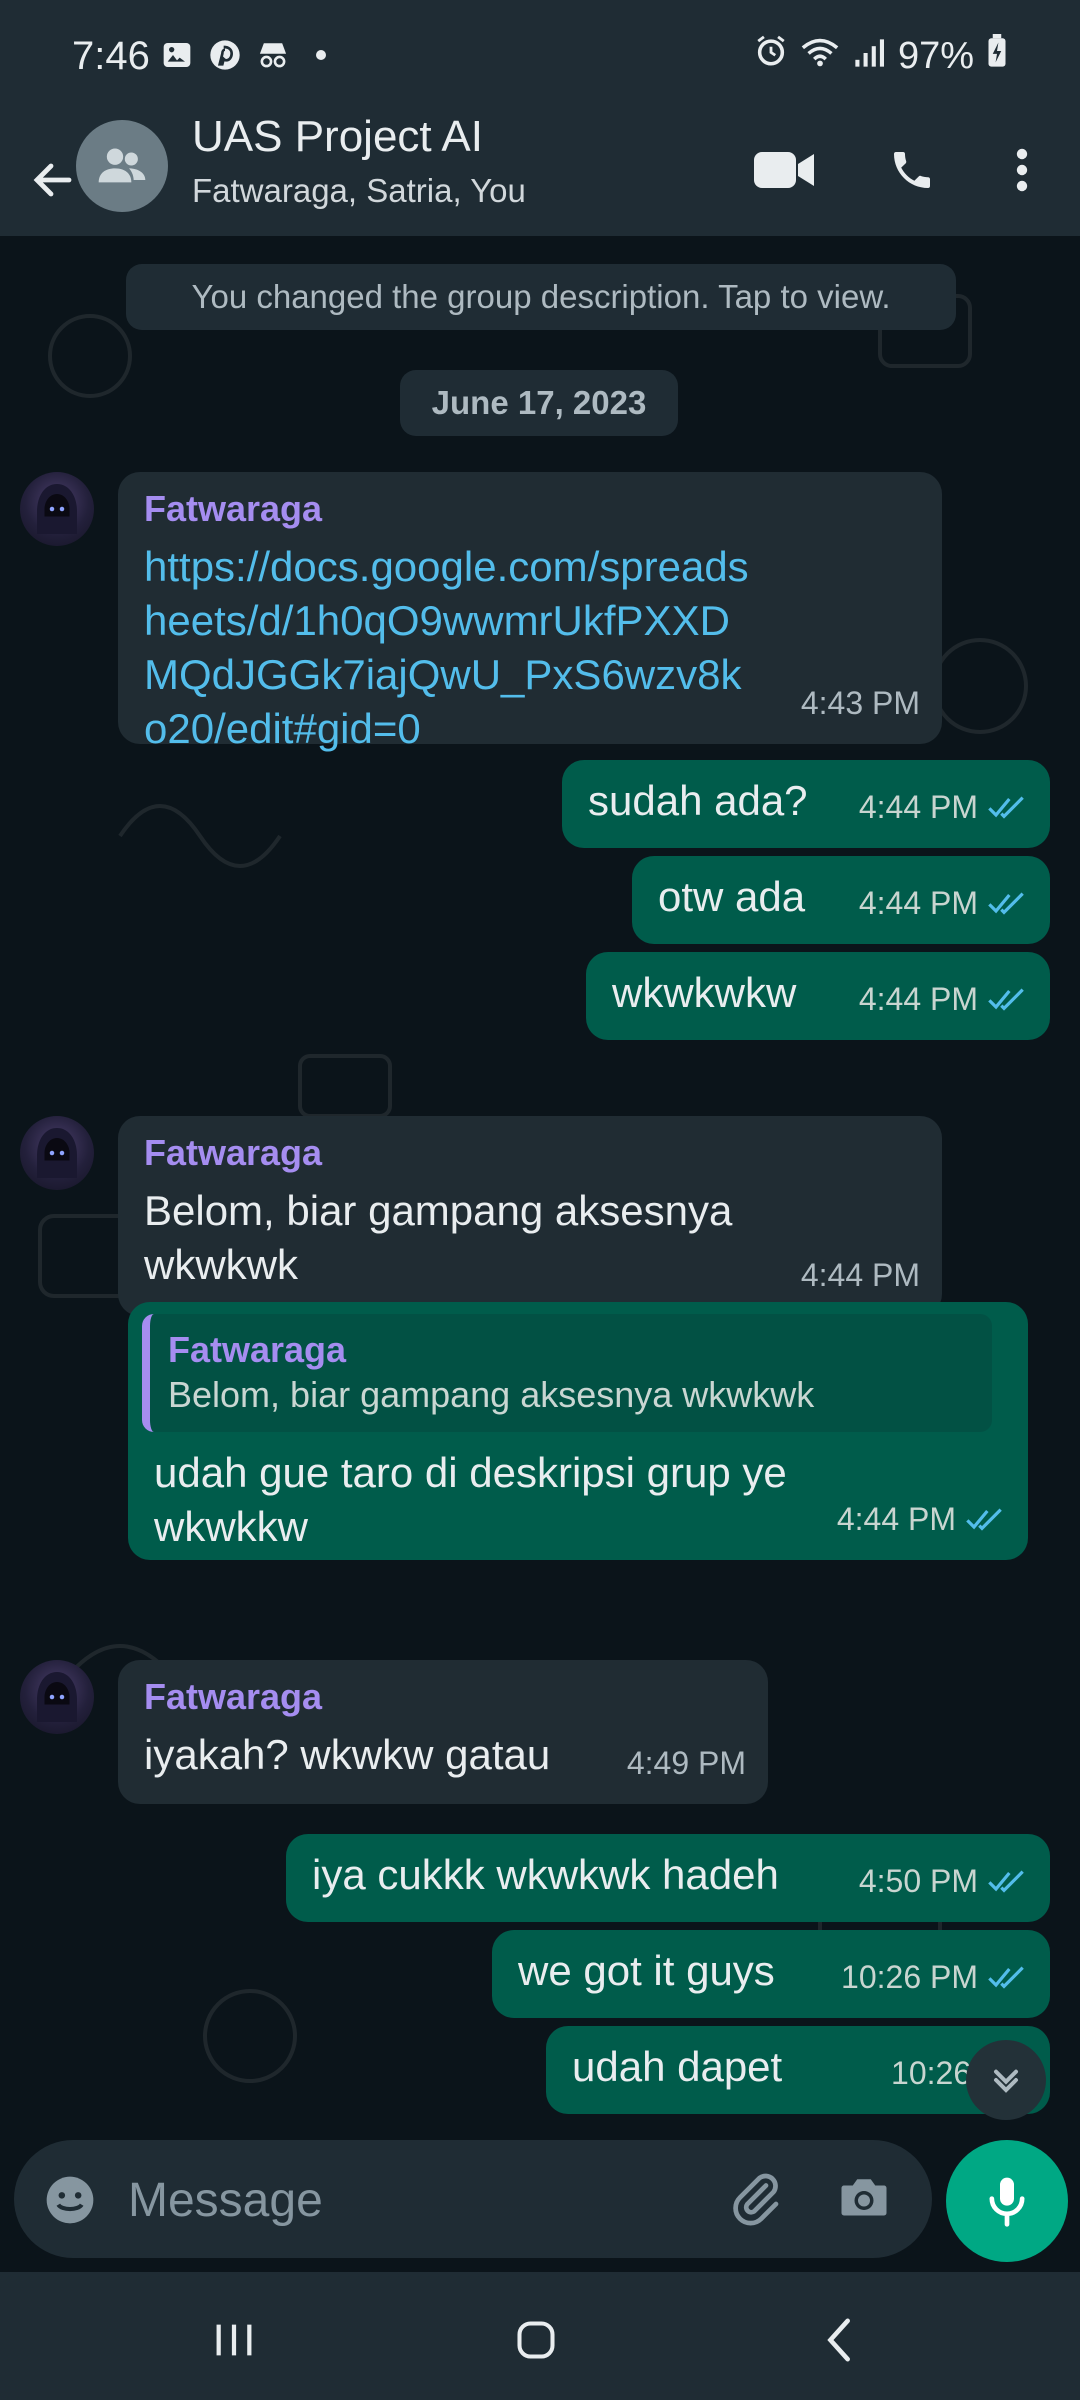 This screenshot has width=1080, height=2400. I want to click on wifi-icon, so click(820, 56).